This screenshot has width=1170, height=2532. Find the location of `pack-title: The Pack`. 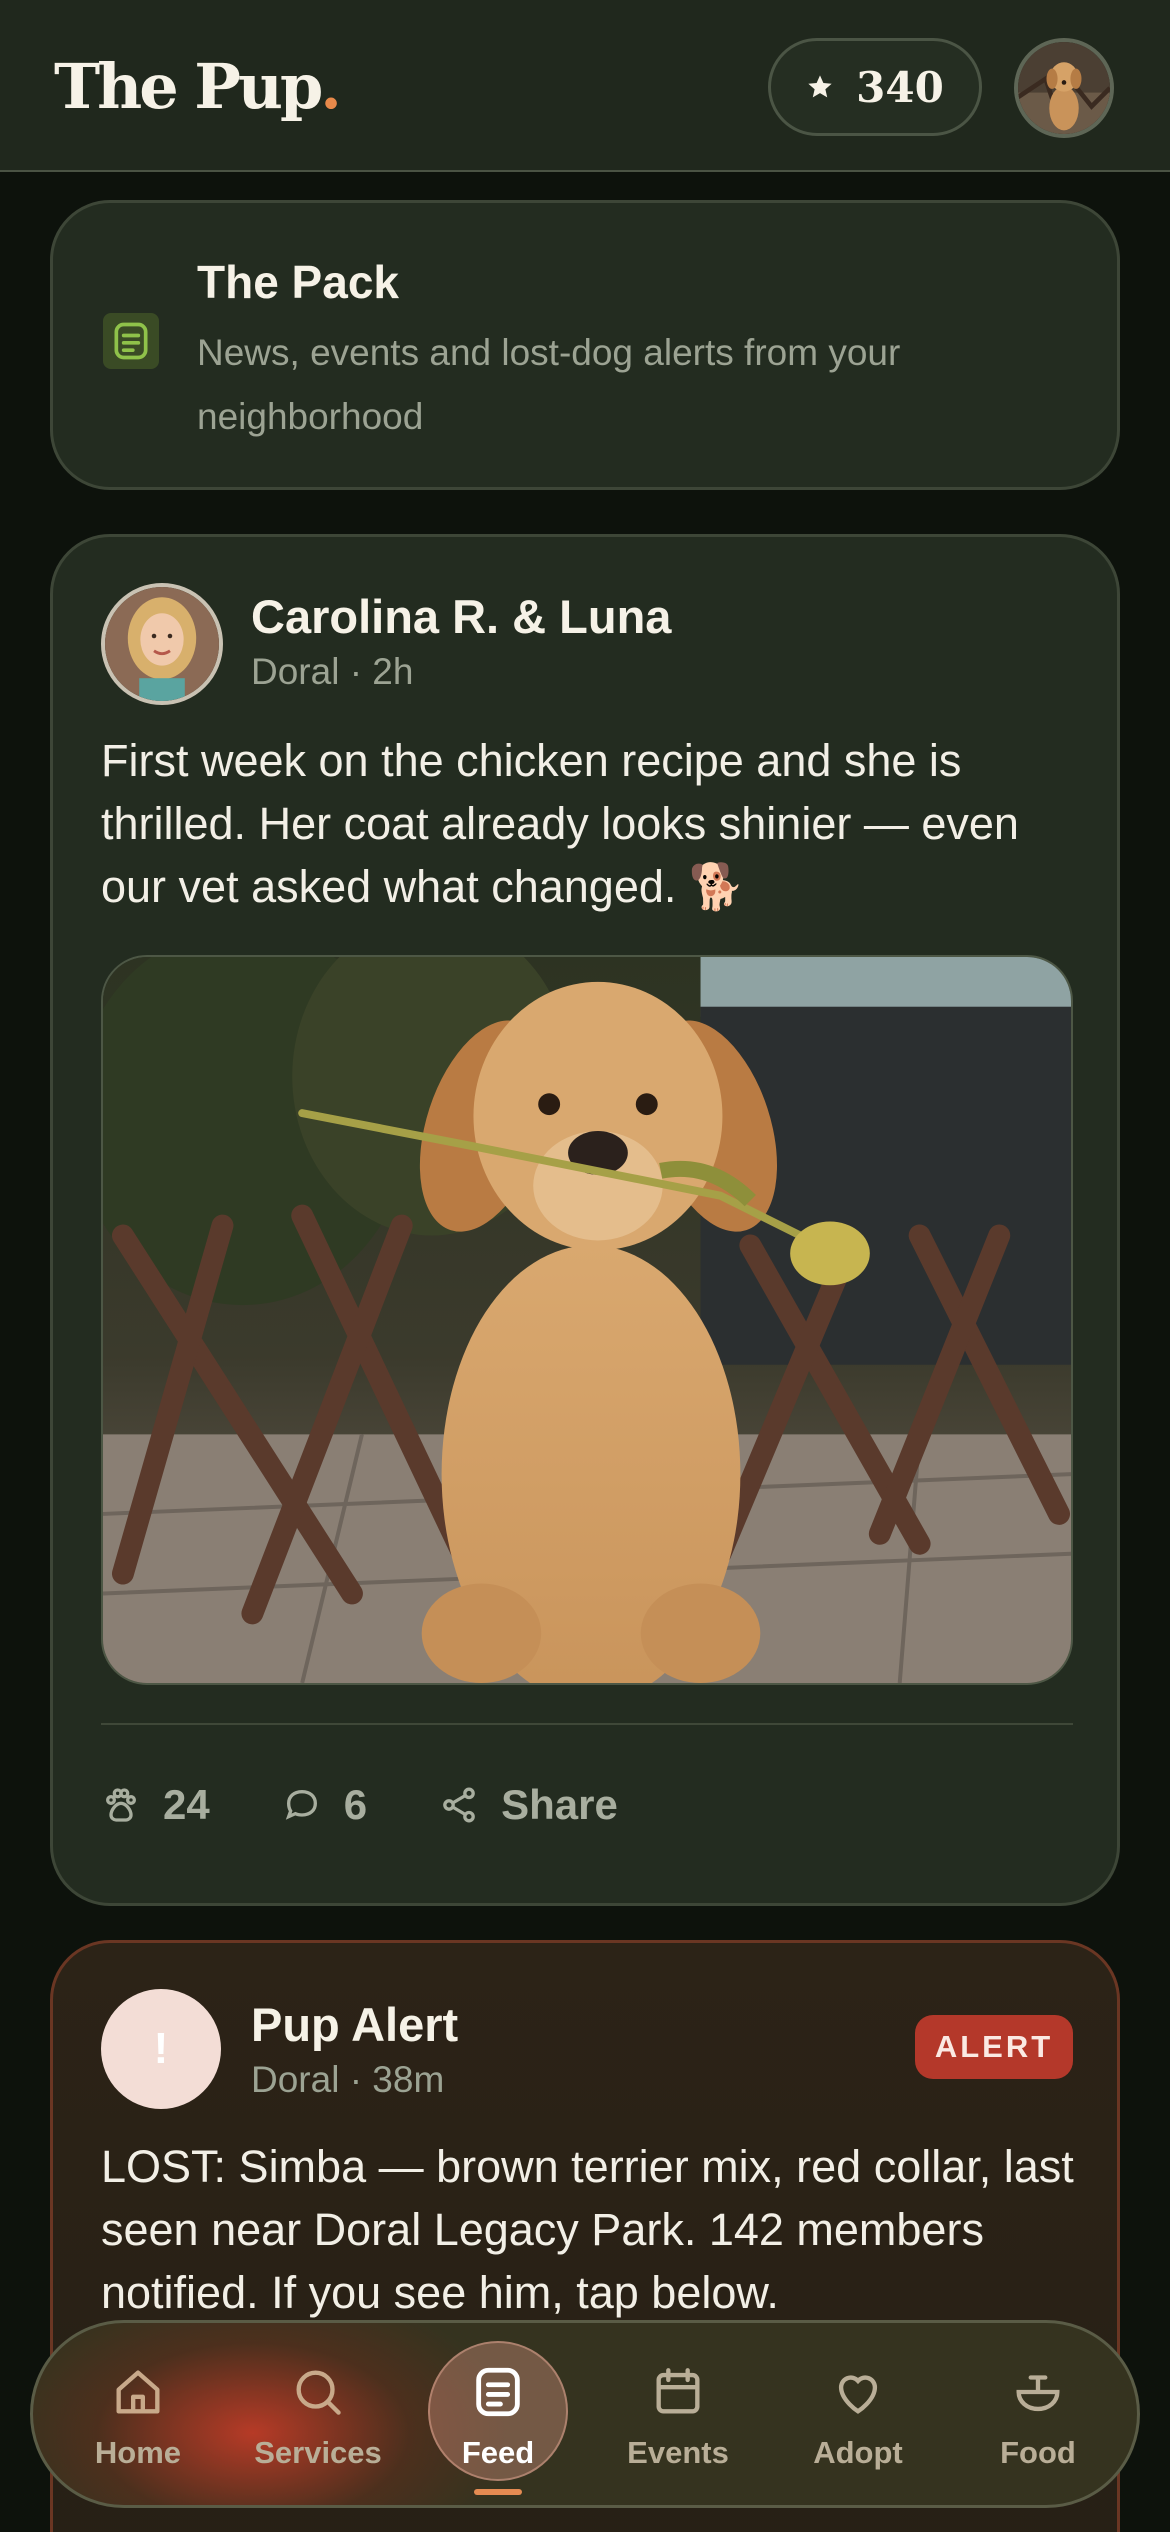

pack-title: The Pack is located at coordinates (298, 282).